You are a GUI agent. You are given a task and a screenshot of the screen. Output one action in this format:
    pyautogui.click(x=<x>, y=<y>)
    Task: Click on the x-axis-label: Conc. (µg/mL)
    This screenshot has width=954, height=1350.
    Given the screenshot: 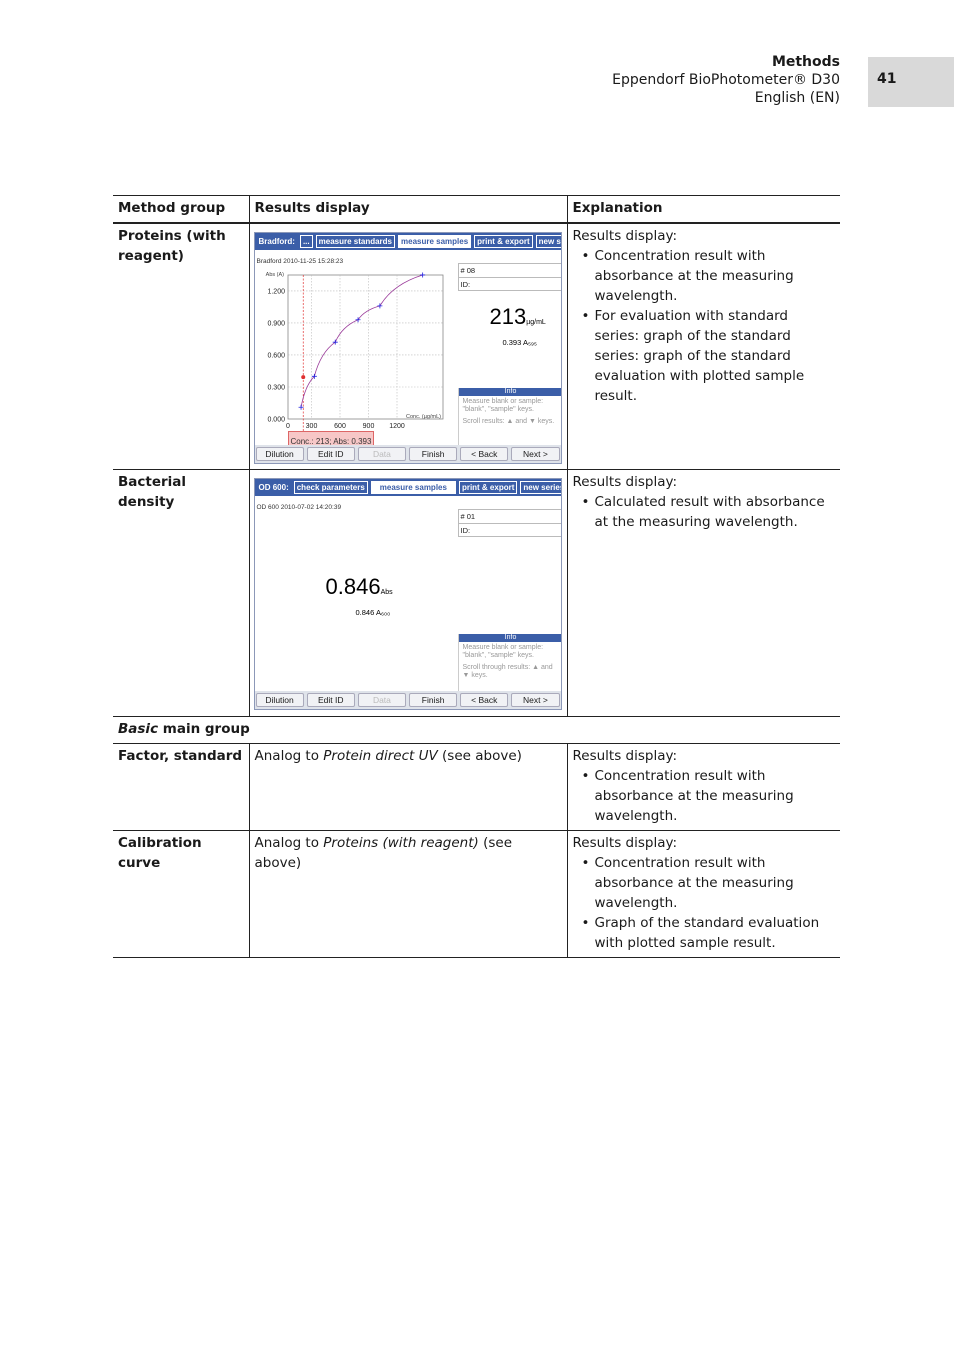 What is the action you would take?
    pyautogui.click(x=423, y=417)
    